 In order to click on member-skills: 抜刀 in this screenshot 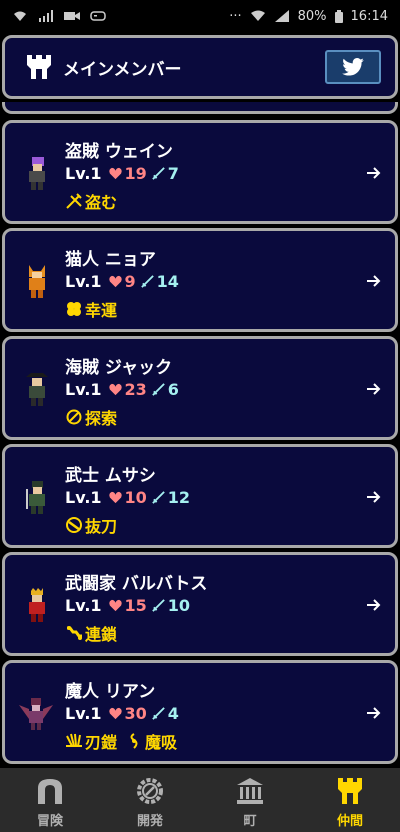, I will do `click(95, 525)`.